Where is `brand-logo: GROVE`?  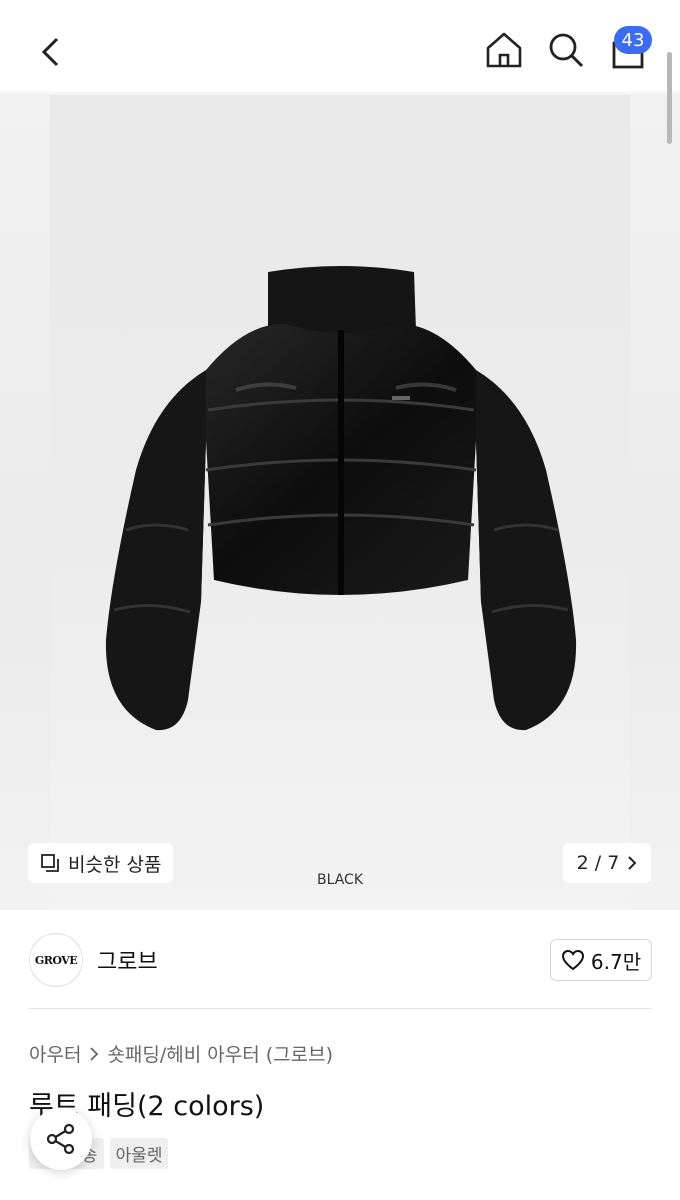
brand-logo: GROVE is located at coordinates (56, 960).